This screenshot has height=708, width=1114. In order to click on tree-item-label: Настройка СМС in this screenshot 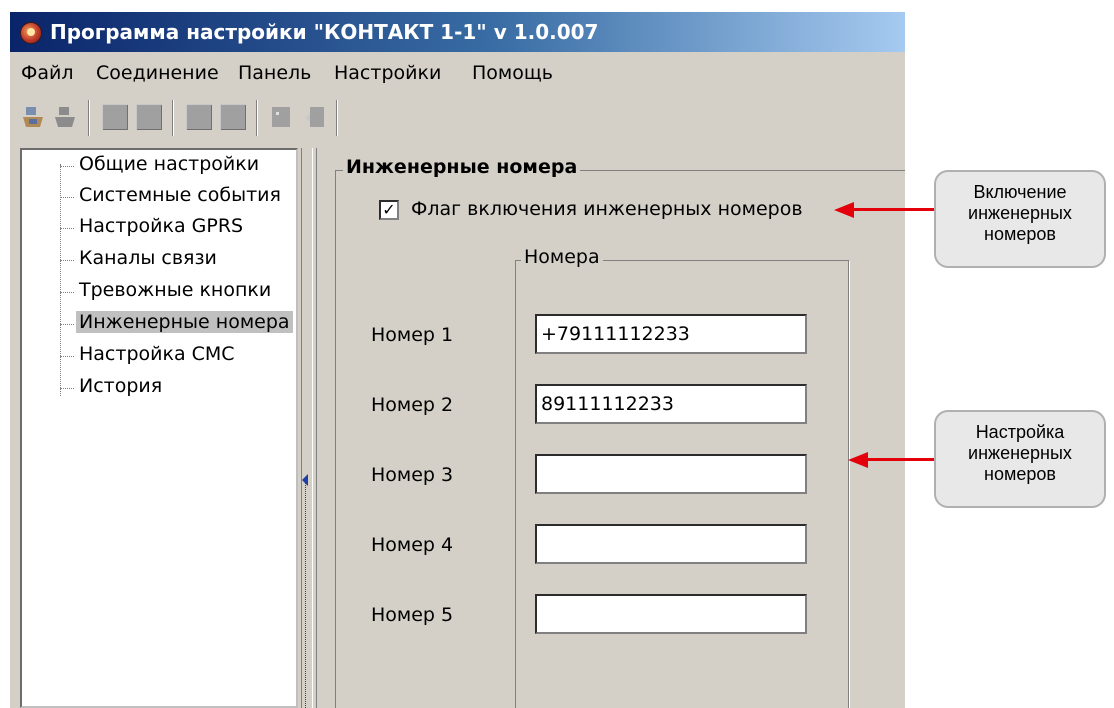, I will do `click(157, 354)`.